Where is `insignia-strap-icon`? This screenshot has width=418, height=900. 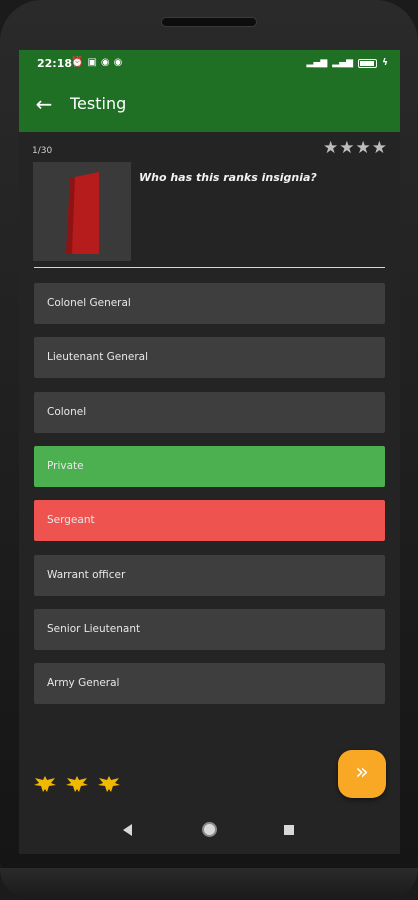
insignia-strap-icon is located at coordinates (82, 213).